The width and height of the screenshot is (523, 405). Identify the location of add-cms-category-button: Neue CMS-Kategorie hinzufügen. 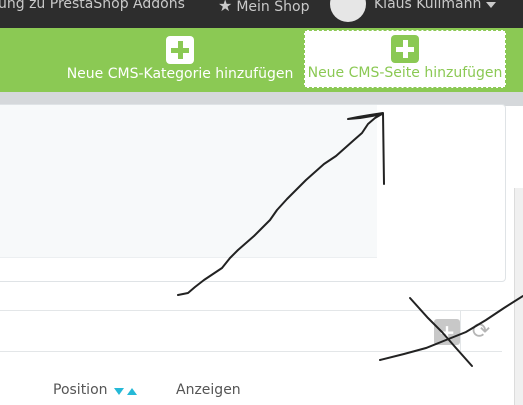
(180, 59).